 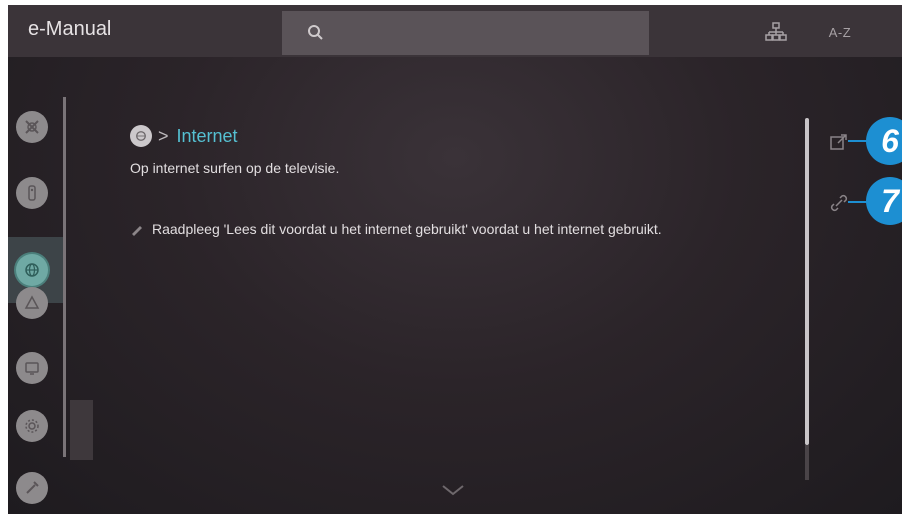 What do you see at coordinates (235, 168) in the screenshot?
I see `page-description: Op internet surfen op de televisie.` at bounding box center [235, 168].